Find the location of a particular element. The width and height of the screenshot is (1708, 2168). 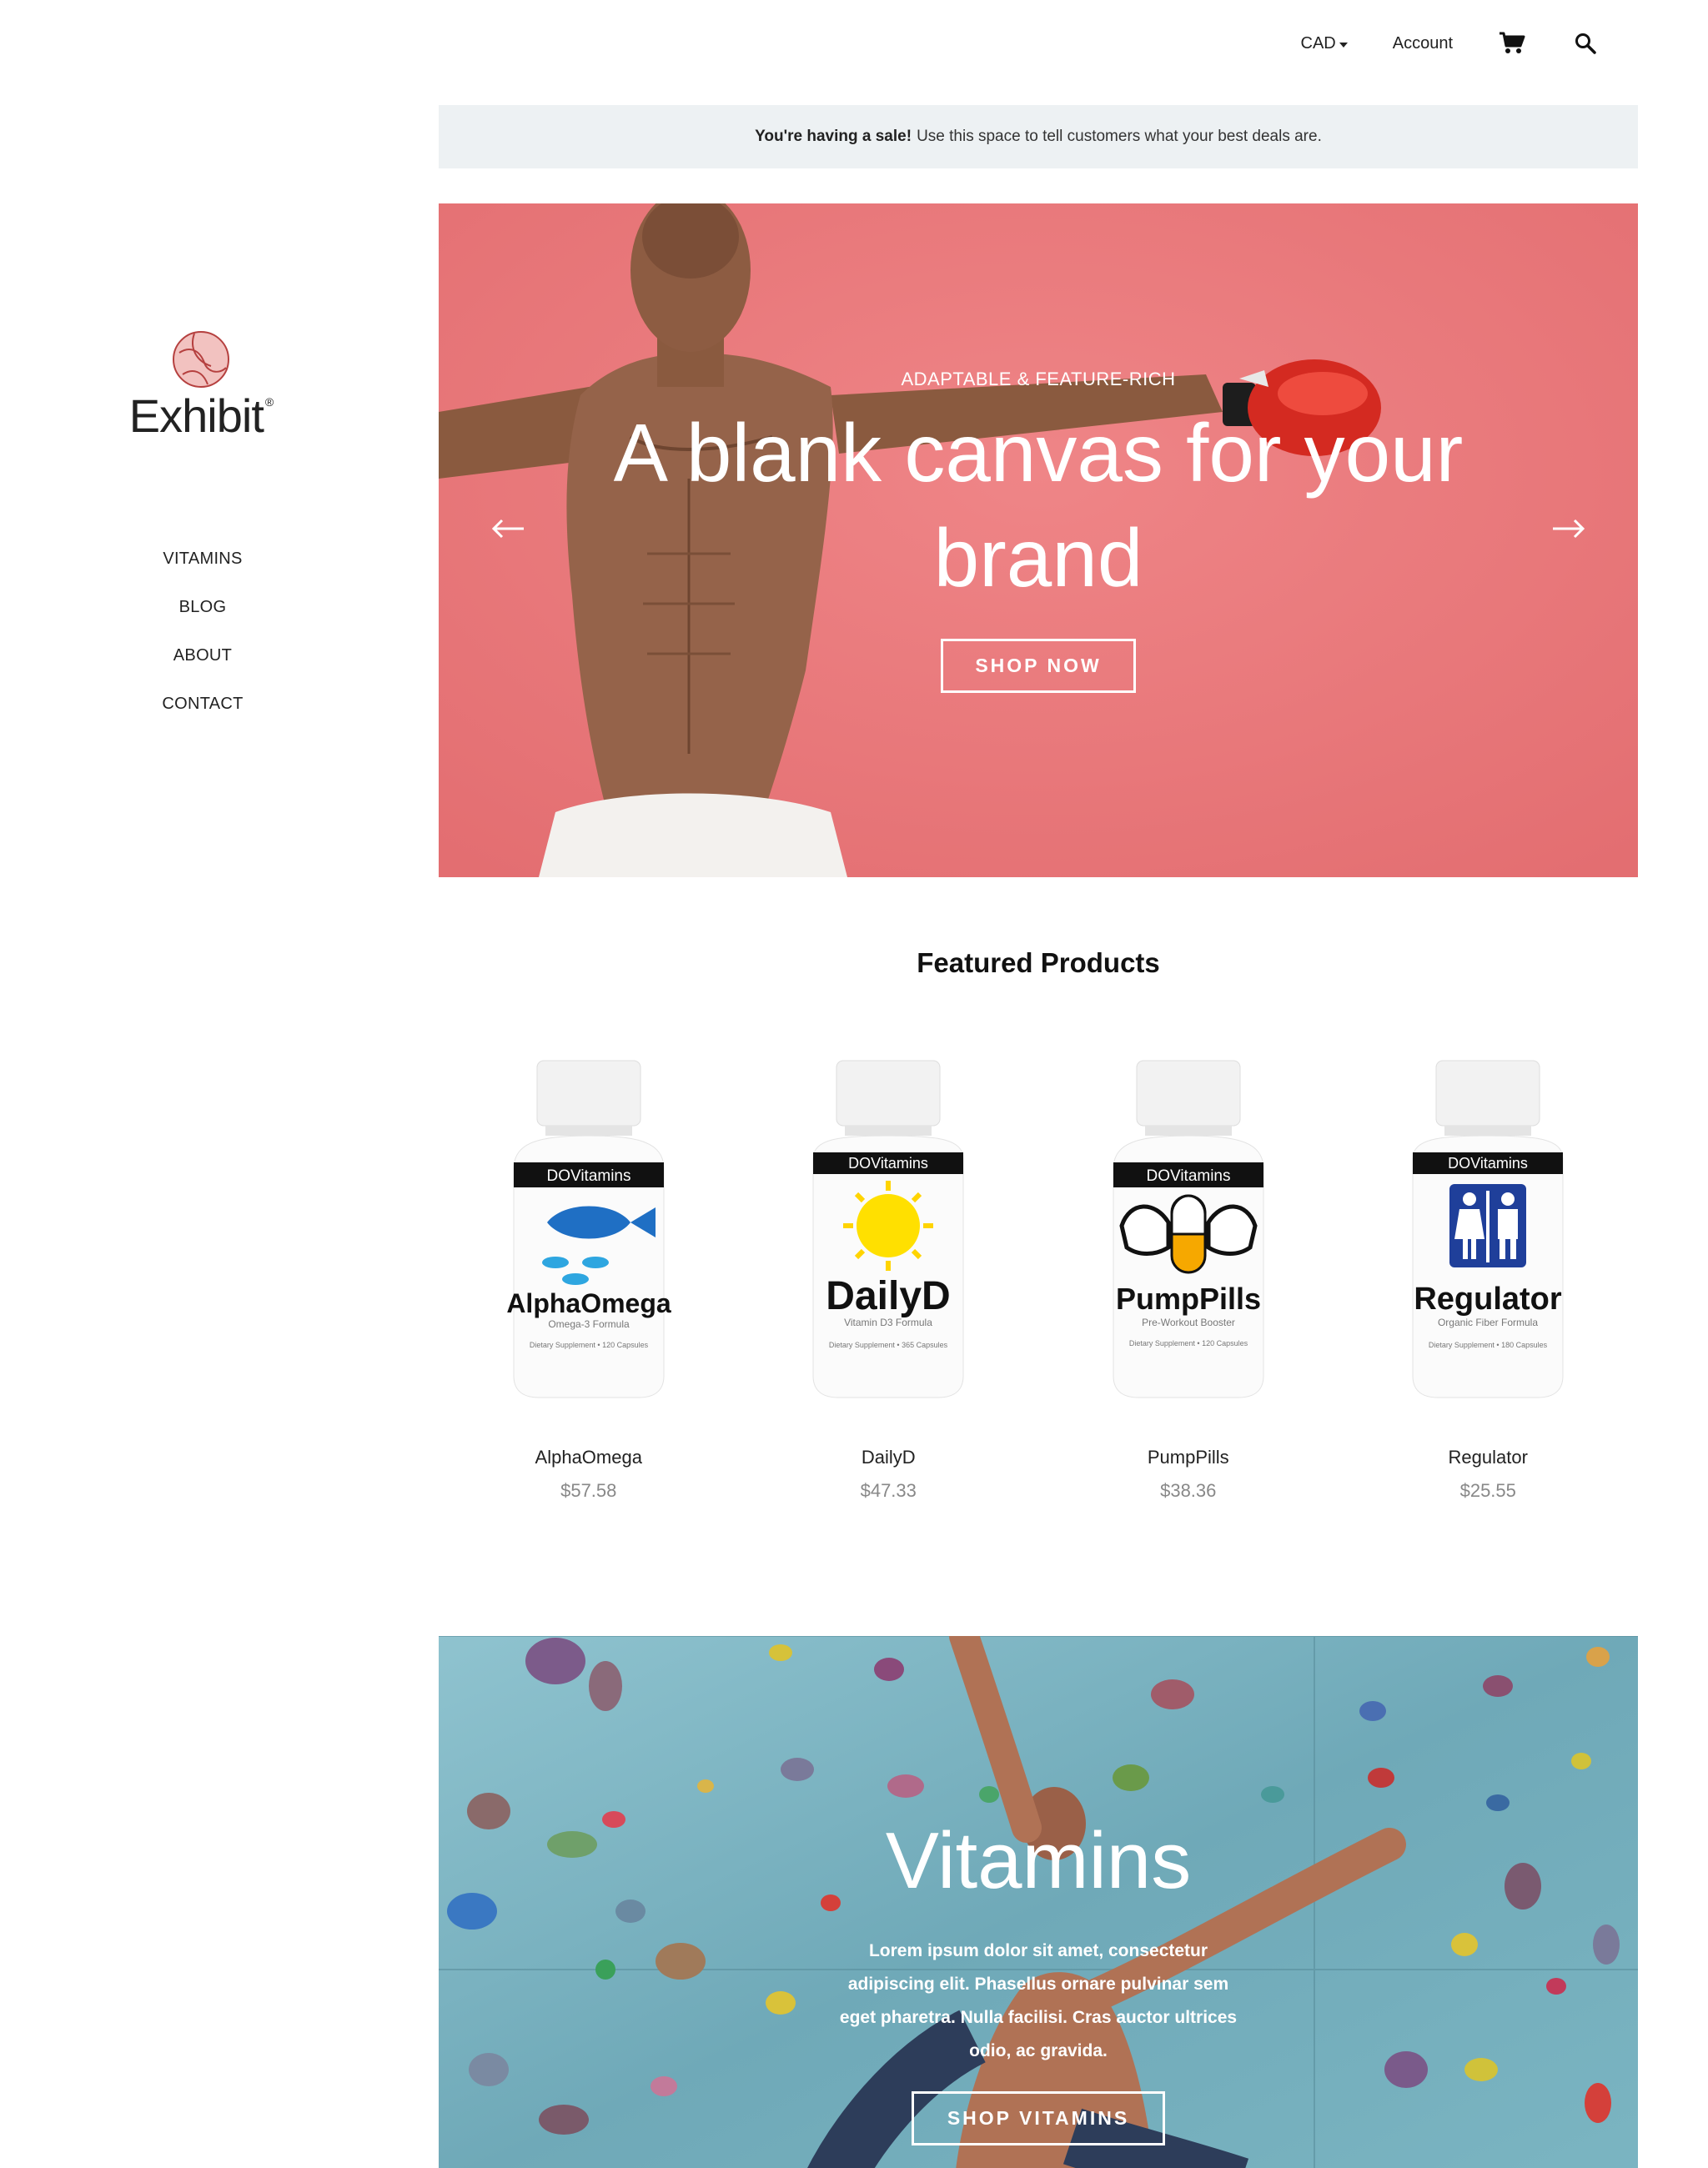

currency-label: CAD is located at coordinates (1318, 43).